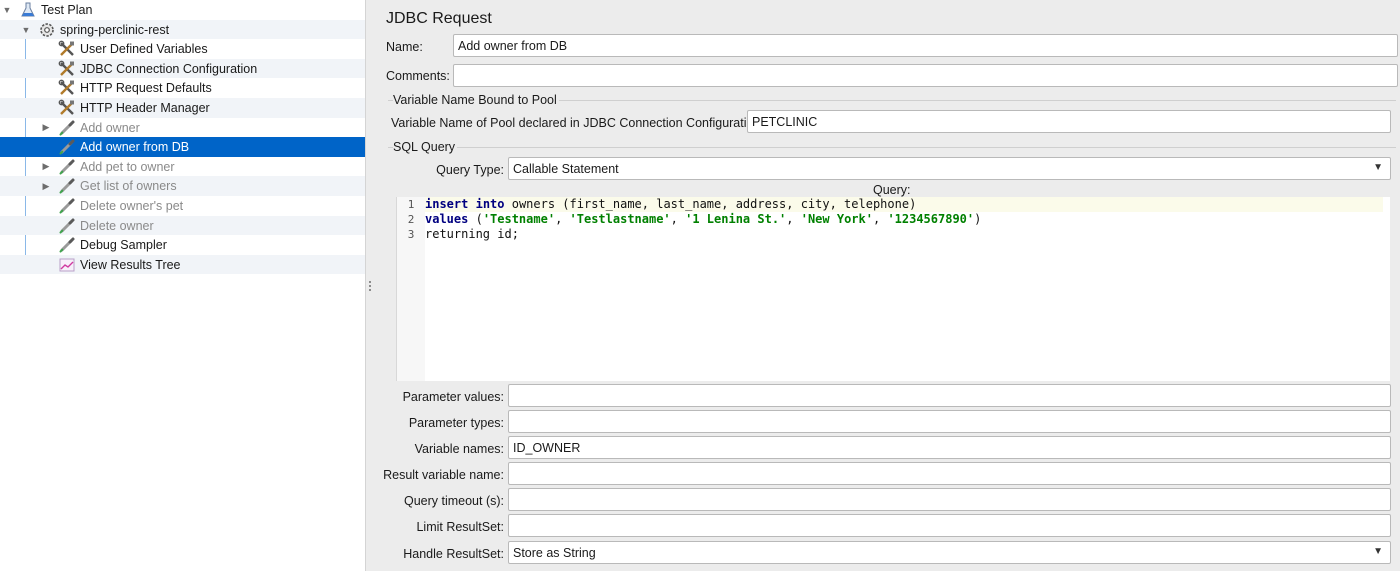 This screenshot has width=1400, height=571. Describe the element at coordinates (182, 225) in the screenshot. I see `tree-item: Delete owner` at that location.